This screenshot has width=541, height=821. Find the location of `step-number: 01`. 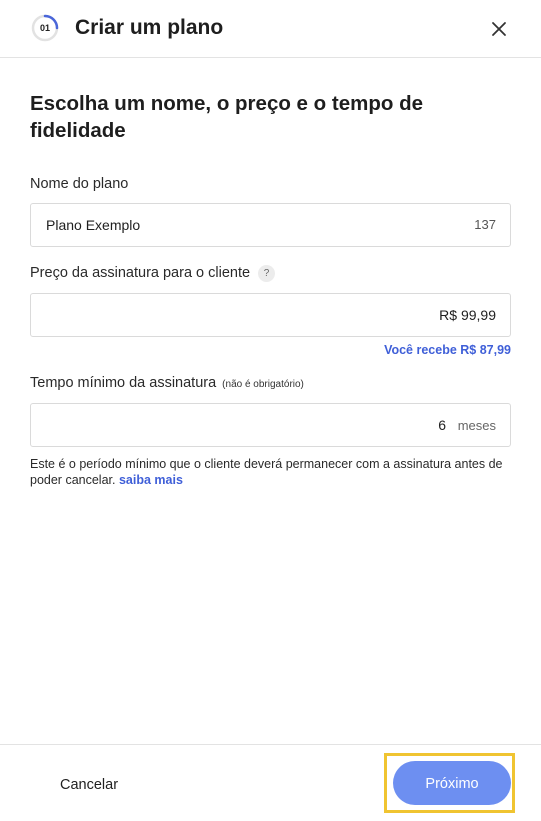

step-number: 01 is located at coordinates (44, 28).